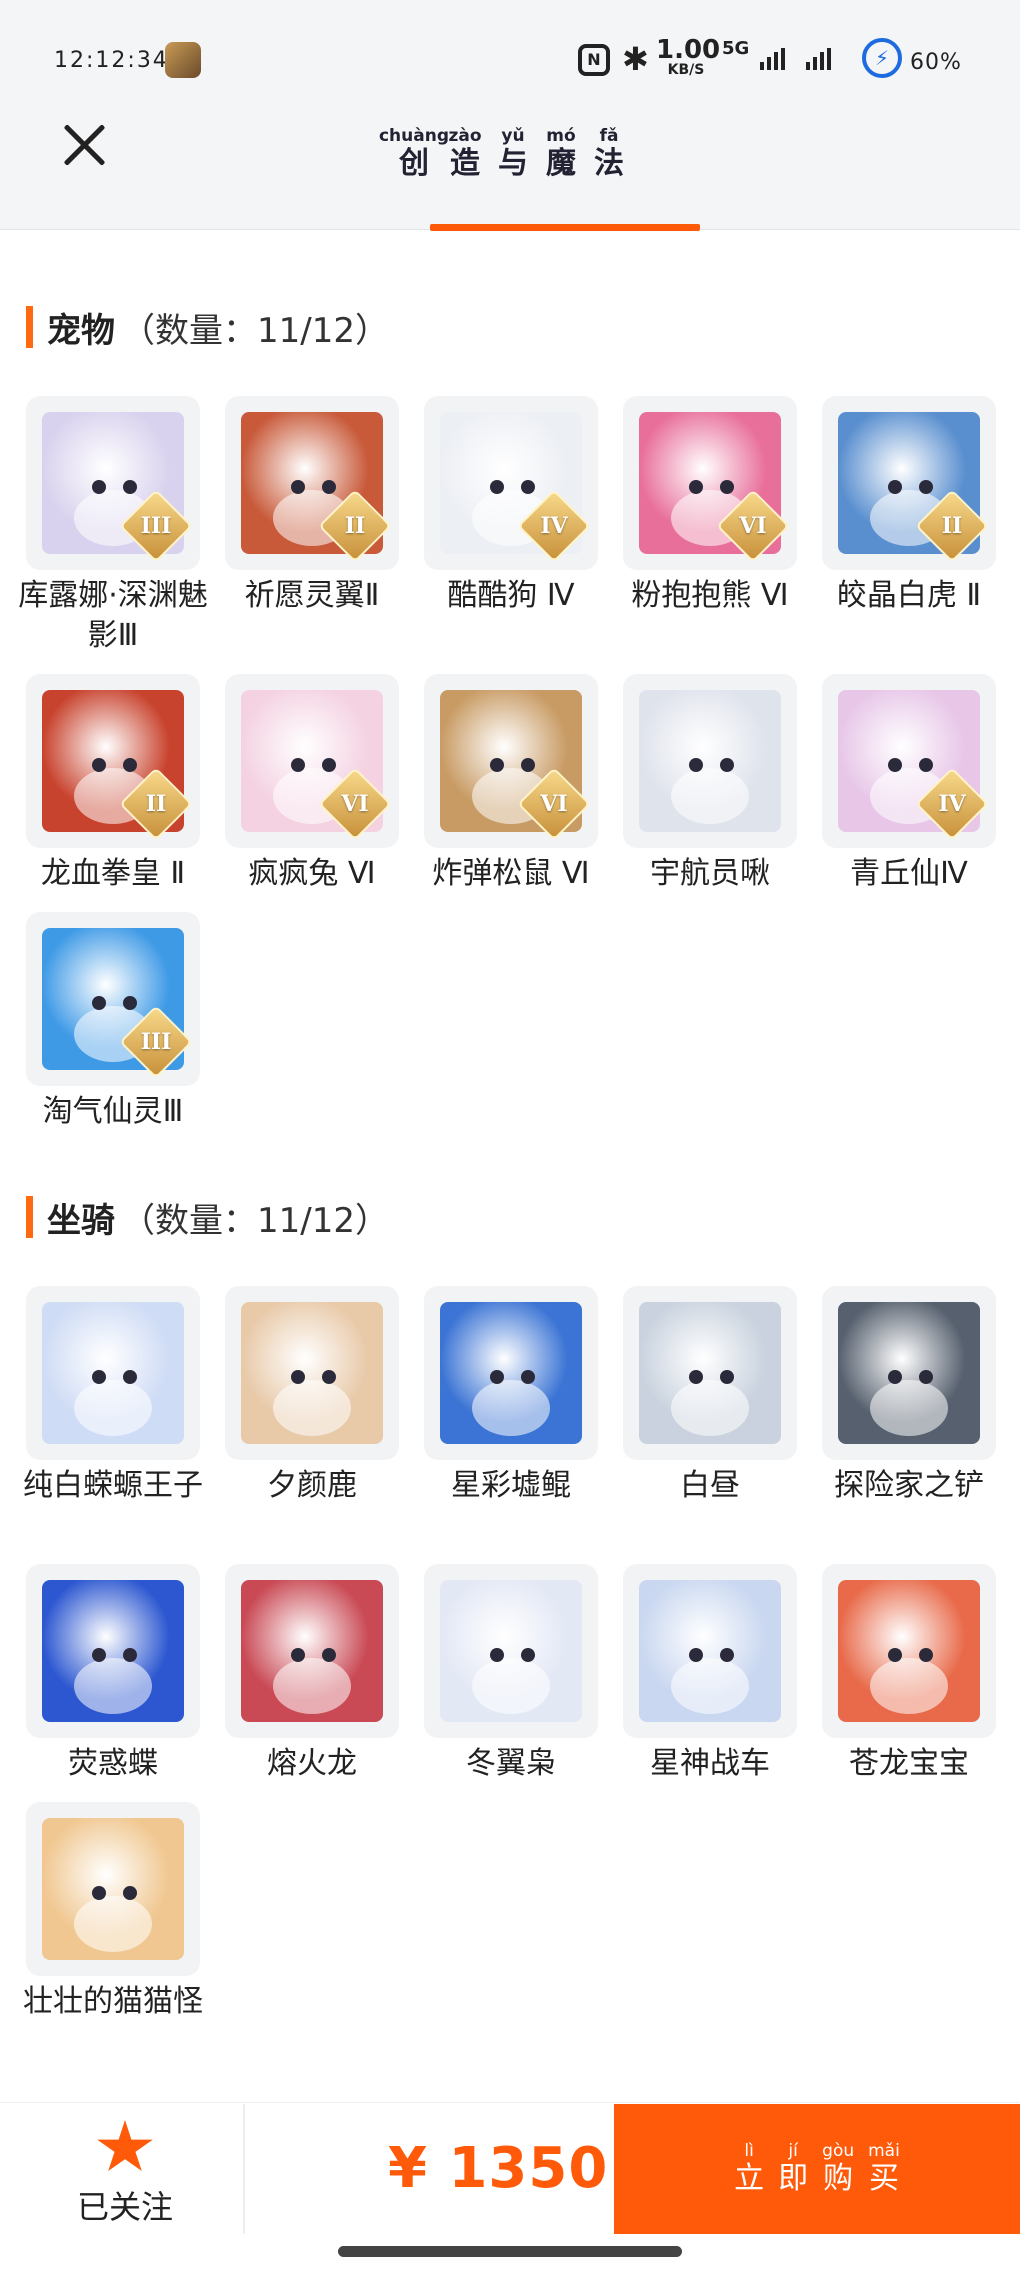 This screenshot has height=2280, width=1020. What do you see at coordinates (749, 2178) in the screenshot?
I see `hanzi: 立` at bounding box center [749, 2178].